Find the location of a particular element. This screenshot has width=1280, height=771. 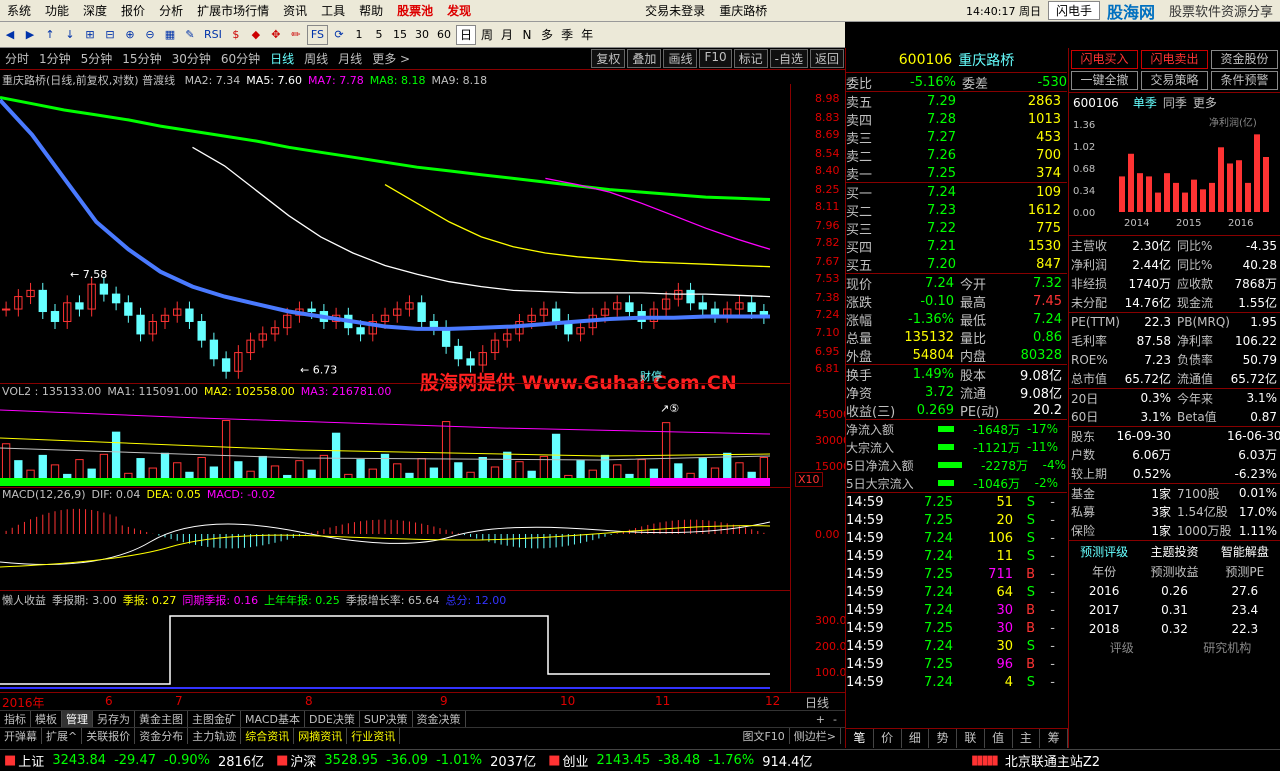

trade-button-0-1: 闪电卖出 is located at coordinates (1174, 59).